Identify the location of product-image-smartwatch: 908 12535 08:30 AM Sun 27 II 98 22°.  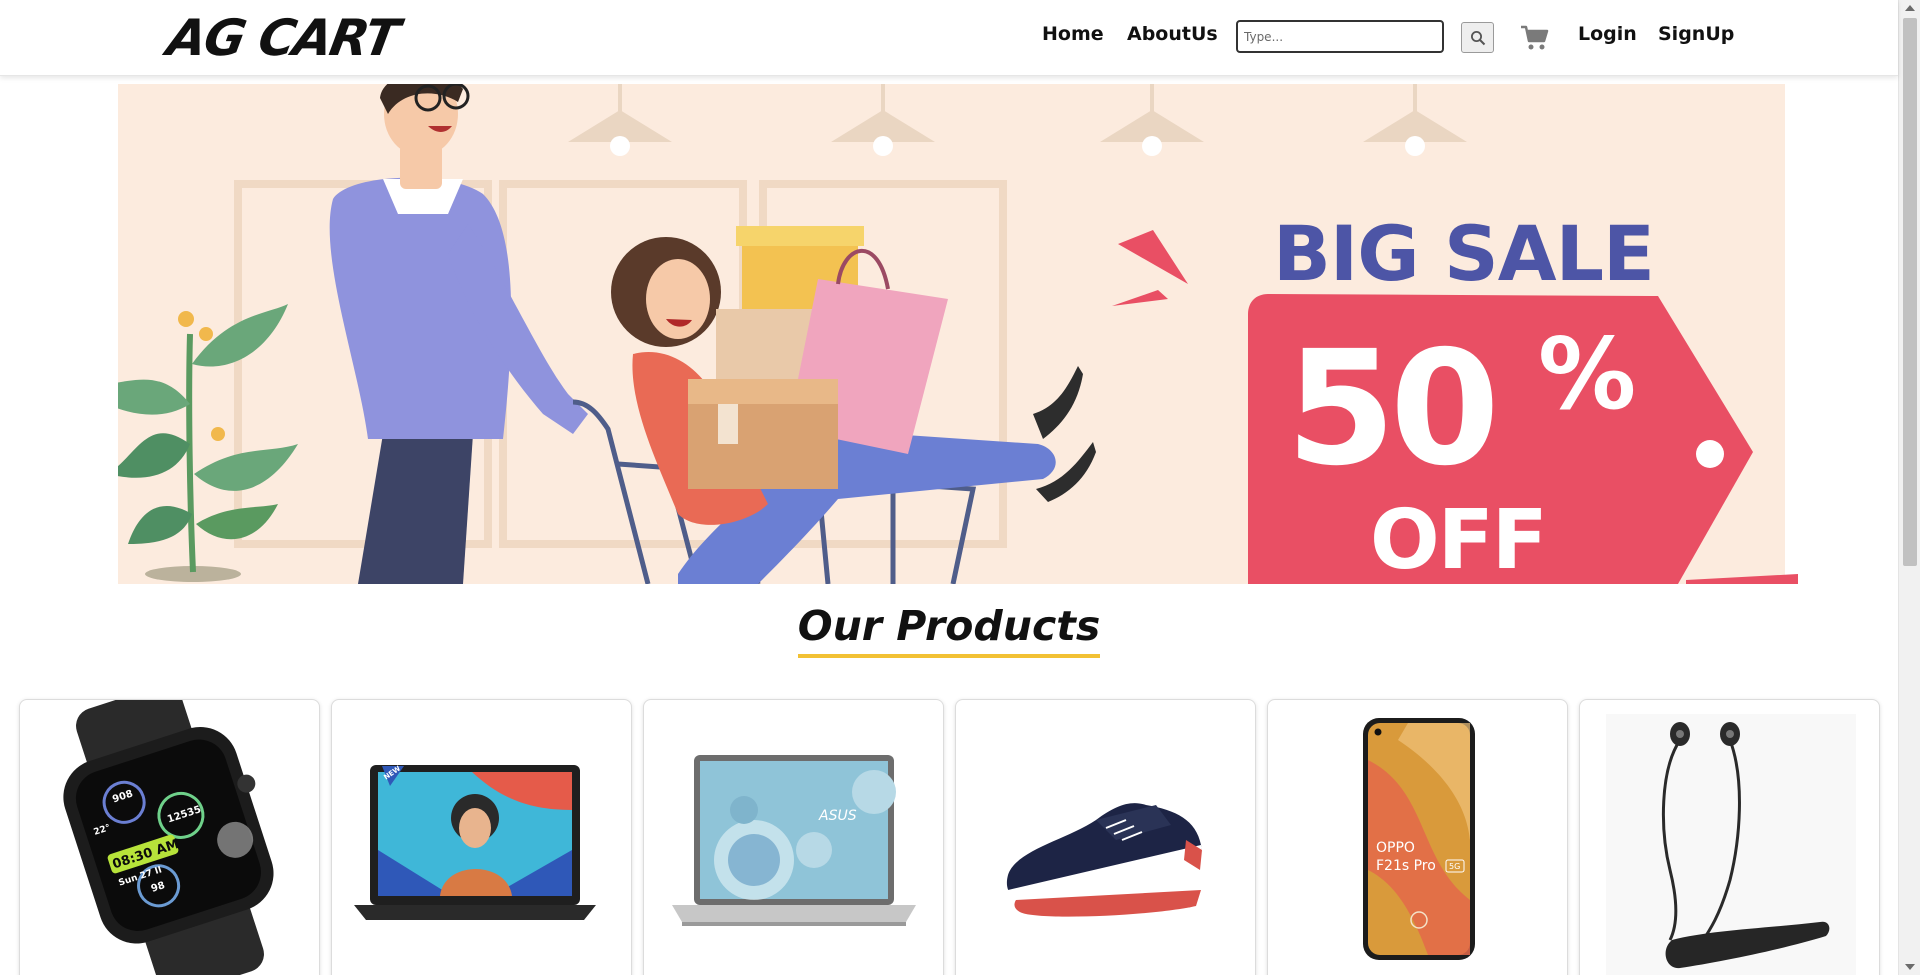
(168, 837).